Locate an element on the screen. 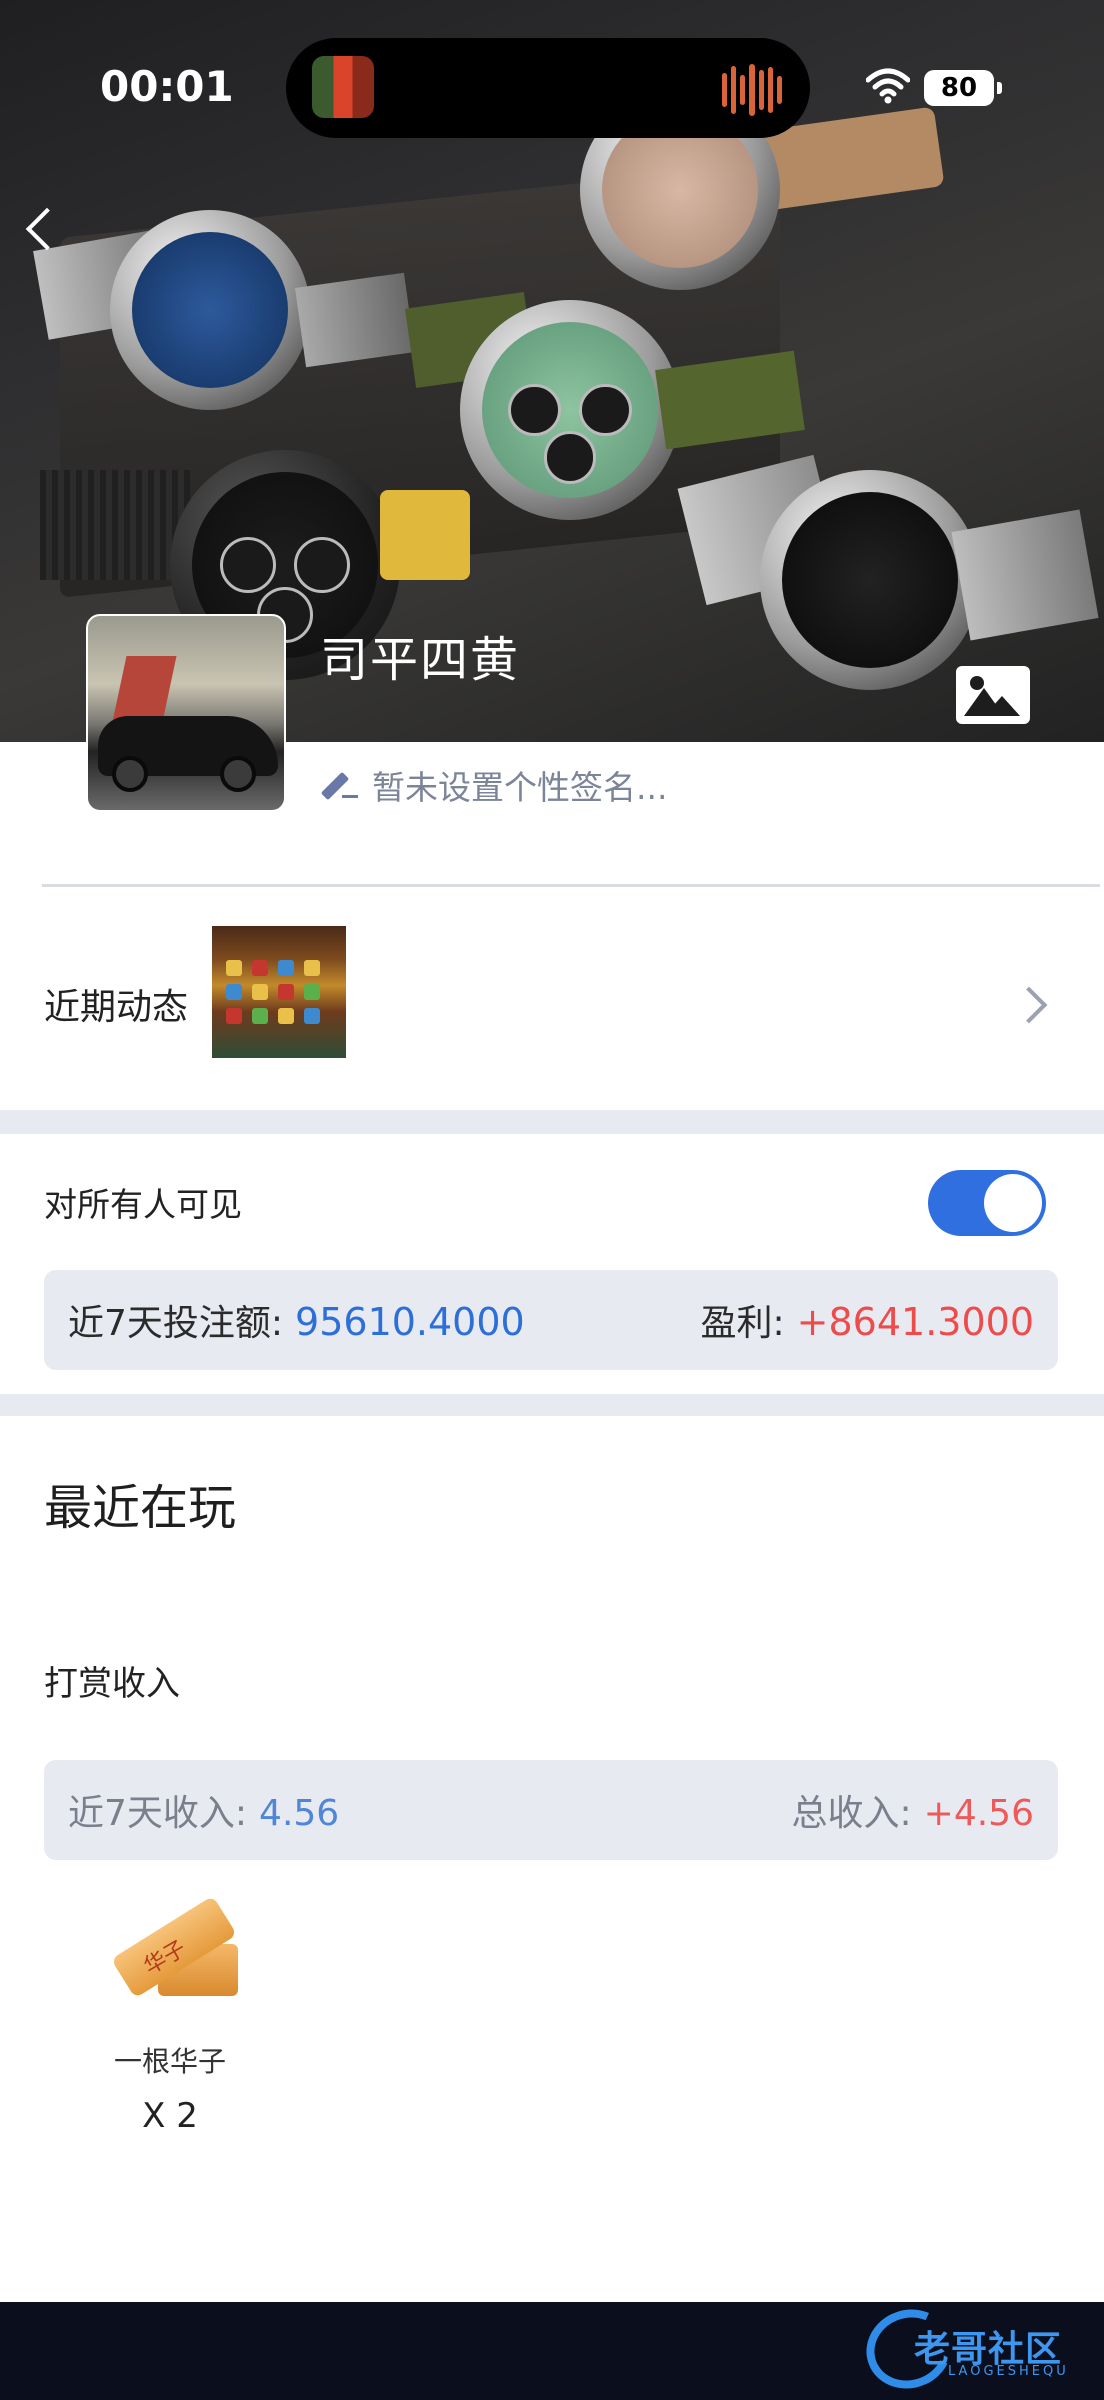 Image resolution: width=1104 pixels, height=2400 pixels. battery-icon: 80 is located at coordinates (963, 88).